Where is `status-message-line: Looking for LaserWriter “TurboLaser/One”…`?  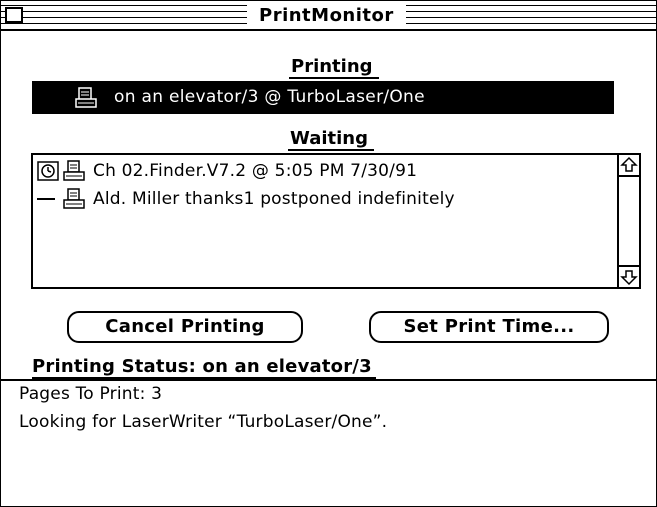
status-message-line: Looking for LaserWriter “TurboLaser/One”… is located at coordinates (203, 422).